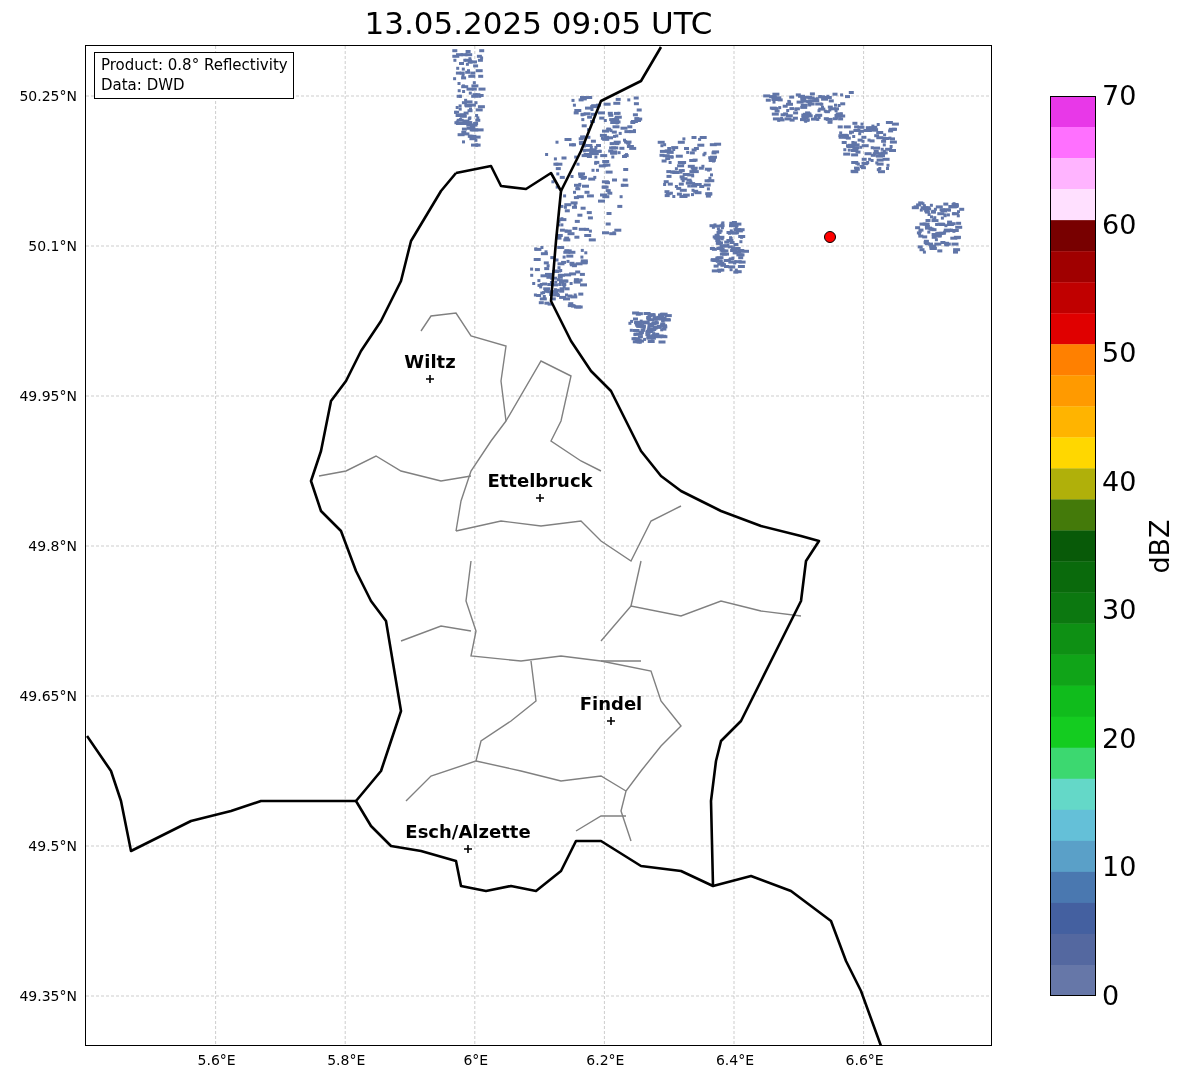 Image resolution: width=1184 pixels, height=1081 pixels. I want to click on x-axis-tick-label: 5.8°E, so click(346, 1060).